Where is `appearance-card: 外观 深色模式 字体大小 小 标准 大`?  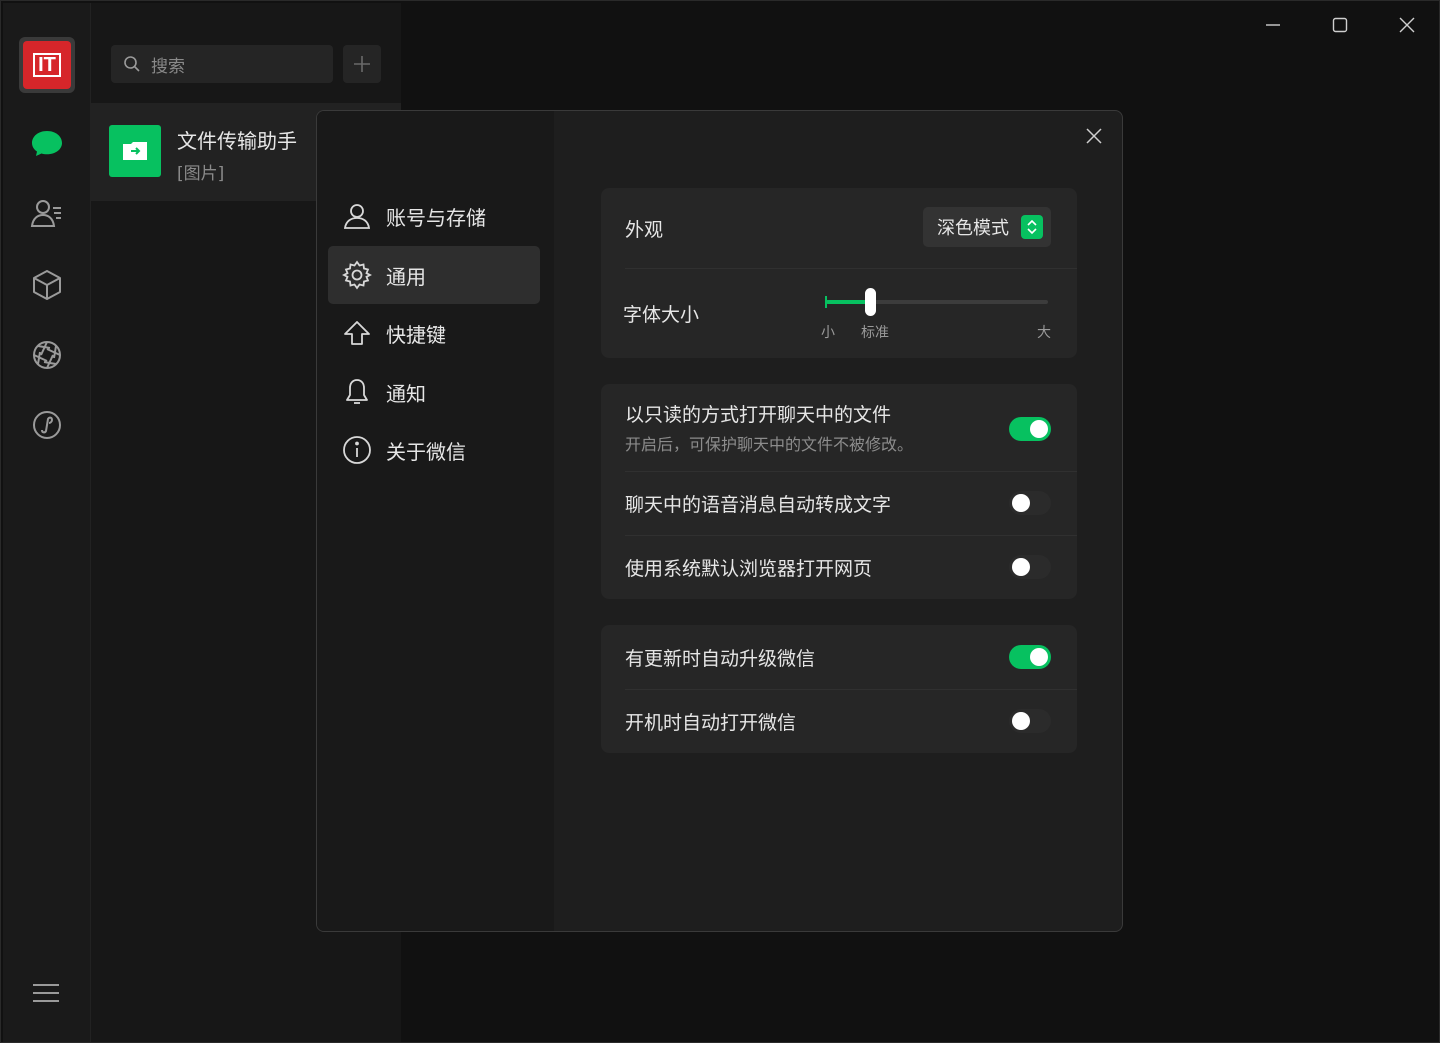
appearance-card: 外观 深色模式 字体大小 小 标准 大 is located at coordinates (839, 273).